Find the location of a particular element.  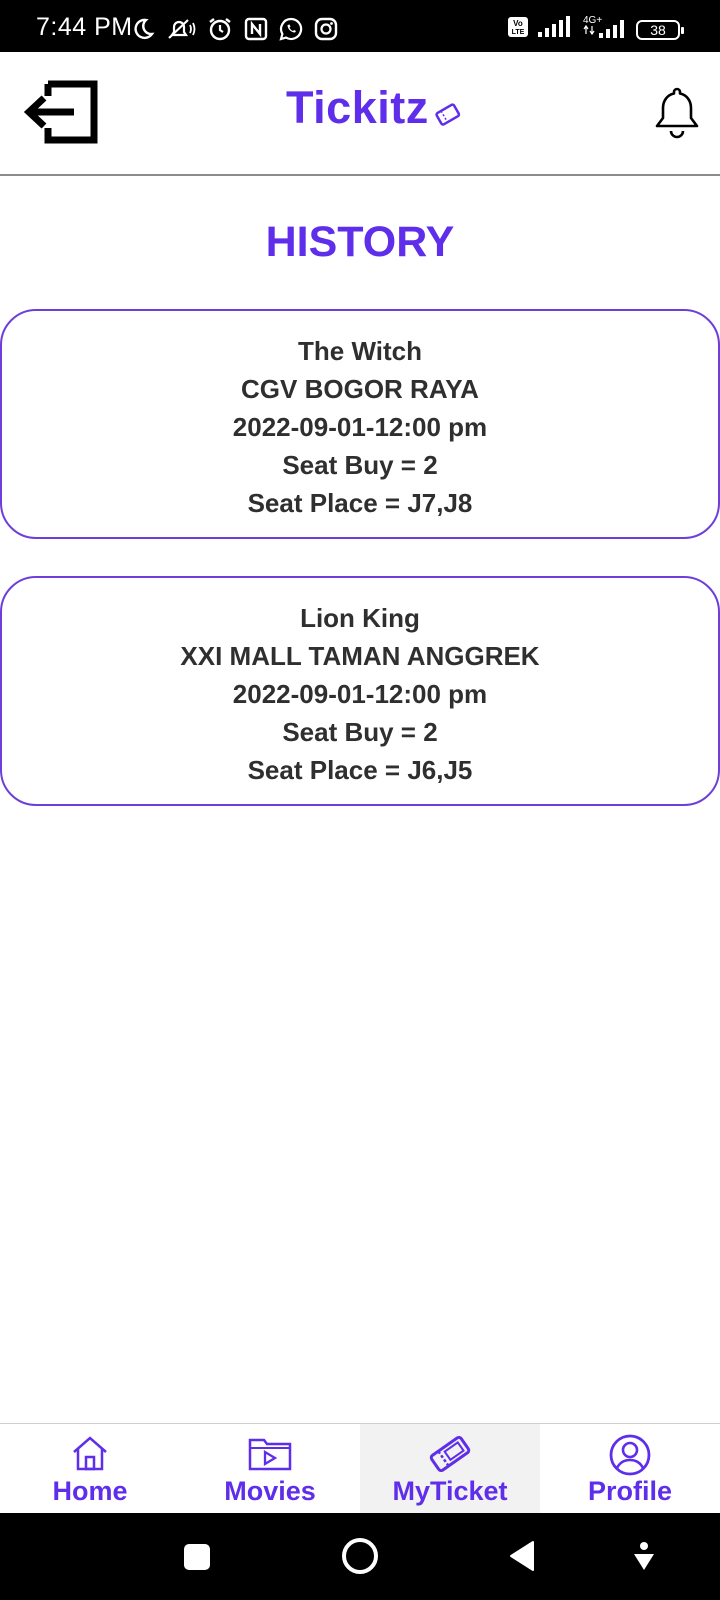

system-nav-bar is located at coordinates (360, 1556).